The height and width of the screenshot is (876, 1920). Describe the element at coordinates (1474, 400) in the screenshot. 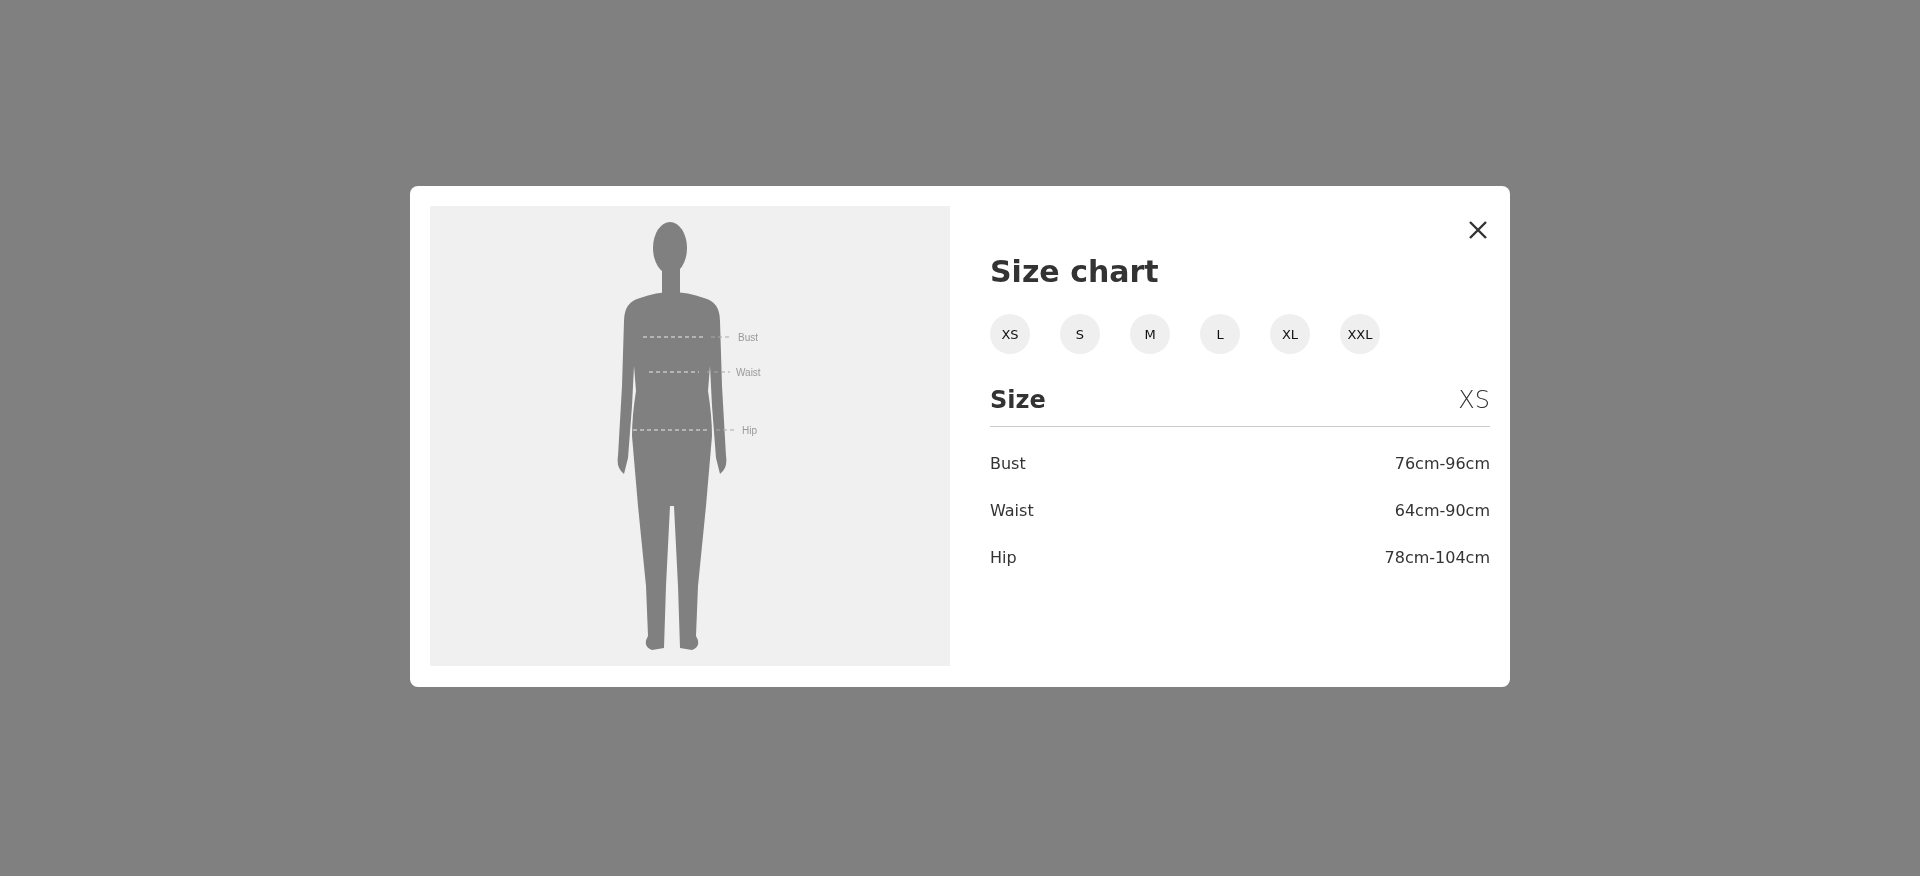

I see `current-size: XS` at that location.